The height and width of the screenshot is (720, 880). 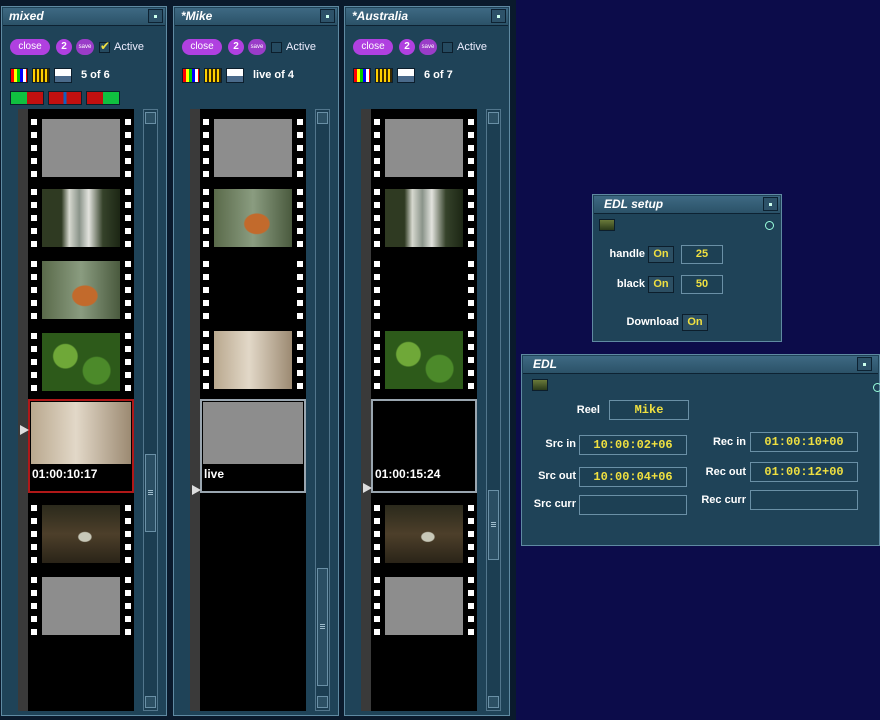 I want to click on current-frame: 01:00:15:24, so click(x=424, y=446).